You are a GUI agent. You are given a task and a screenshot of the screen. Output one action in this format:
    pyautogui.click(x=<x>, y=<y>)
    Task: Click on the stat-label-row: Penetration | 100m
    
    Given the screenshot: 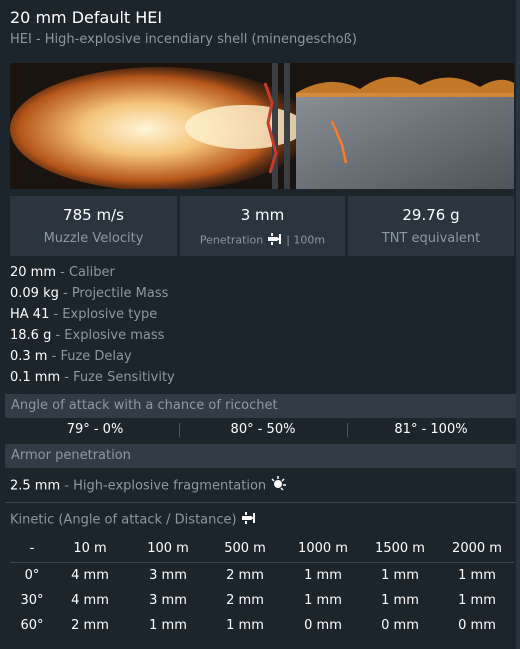 What is the action you would take?
    pyautogui.click(x=262, y=240)
    